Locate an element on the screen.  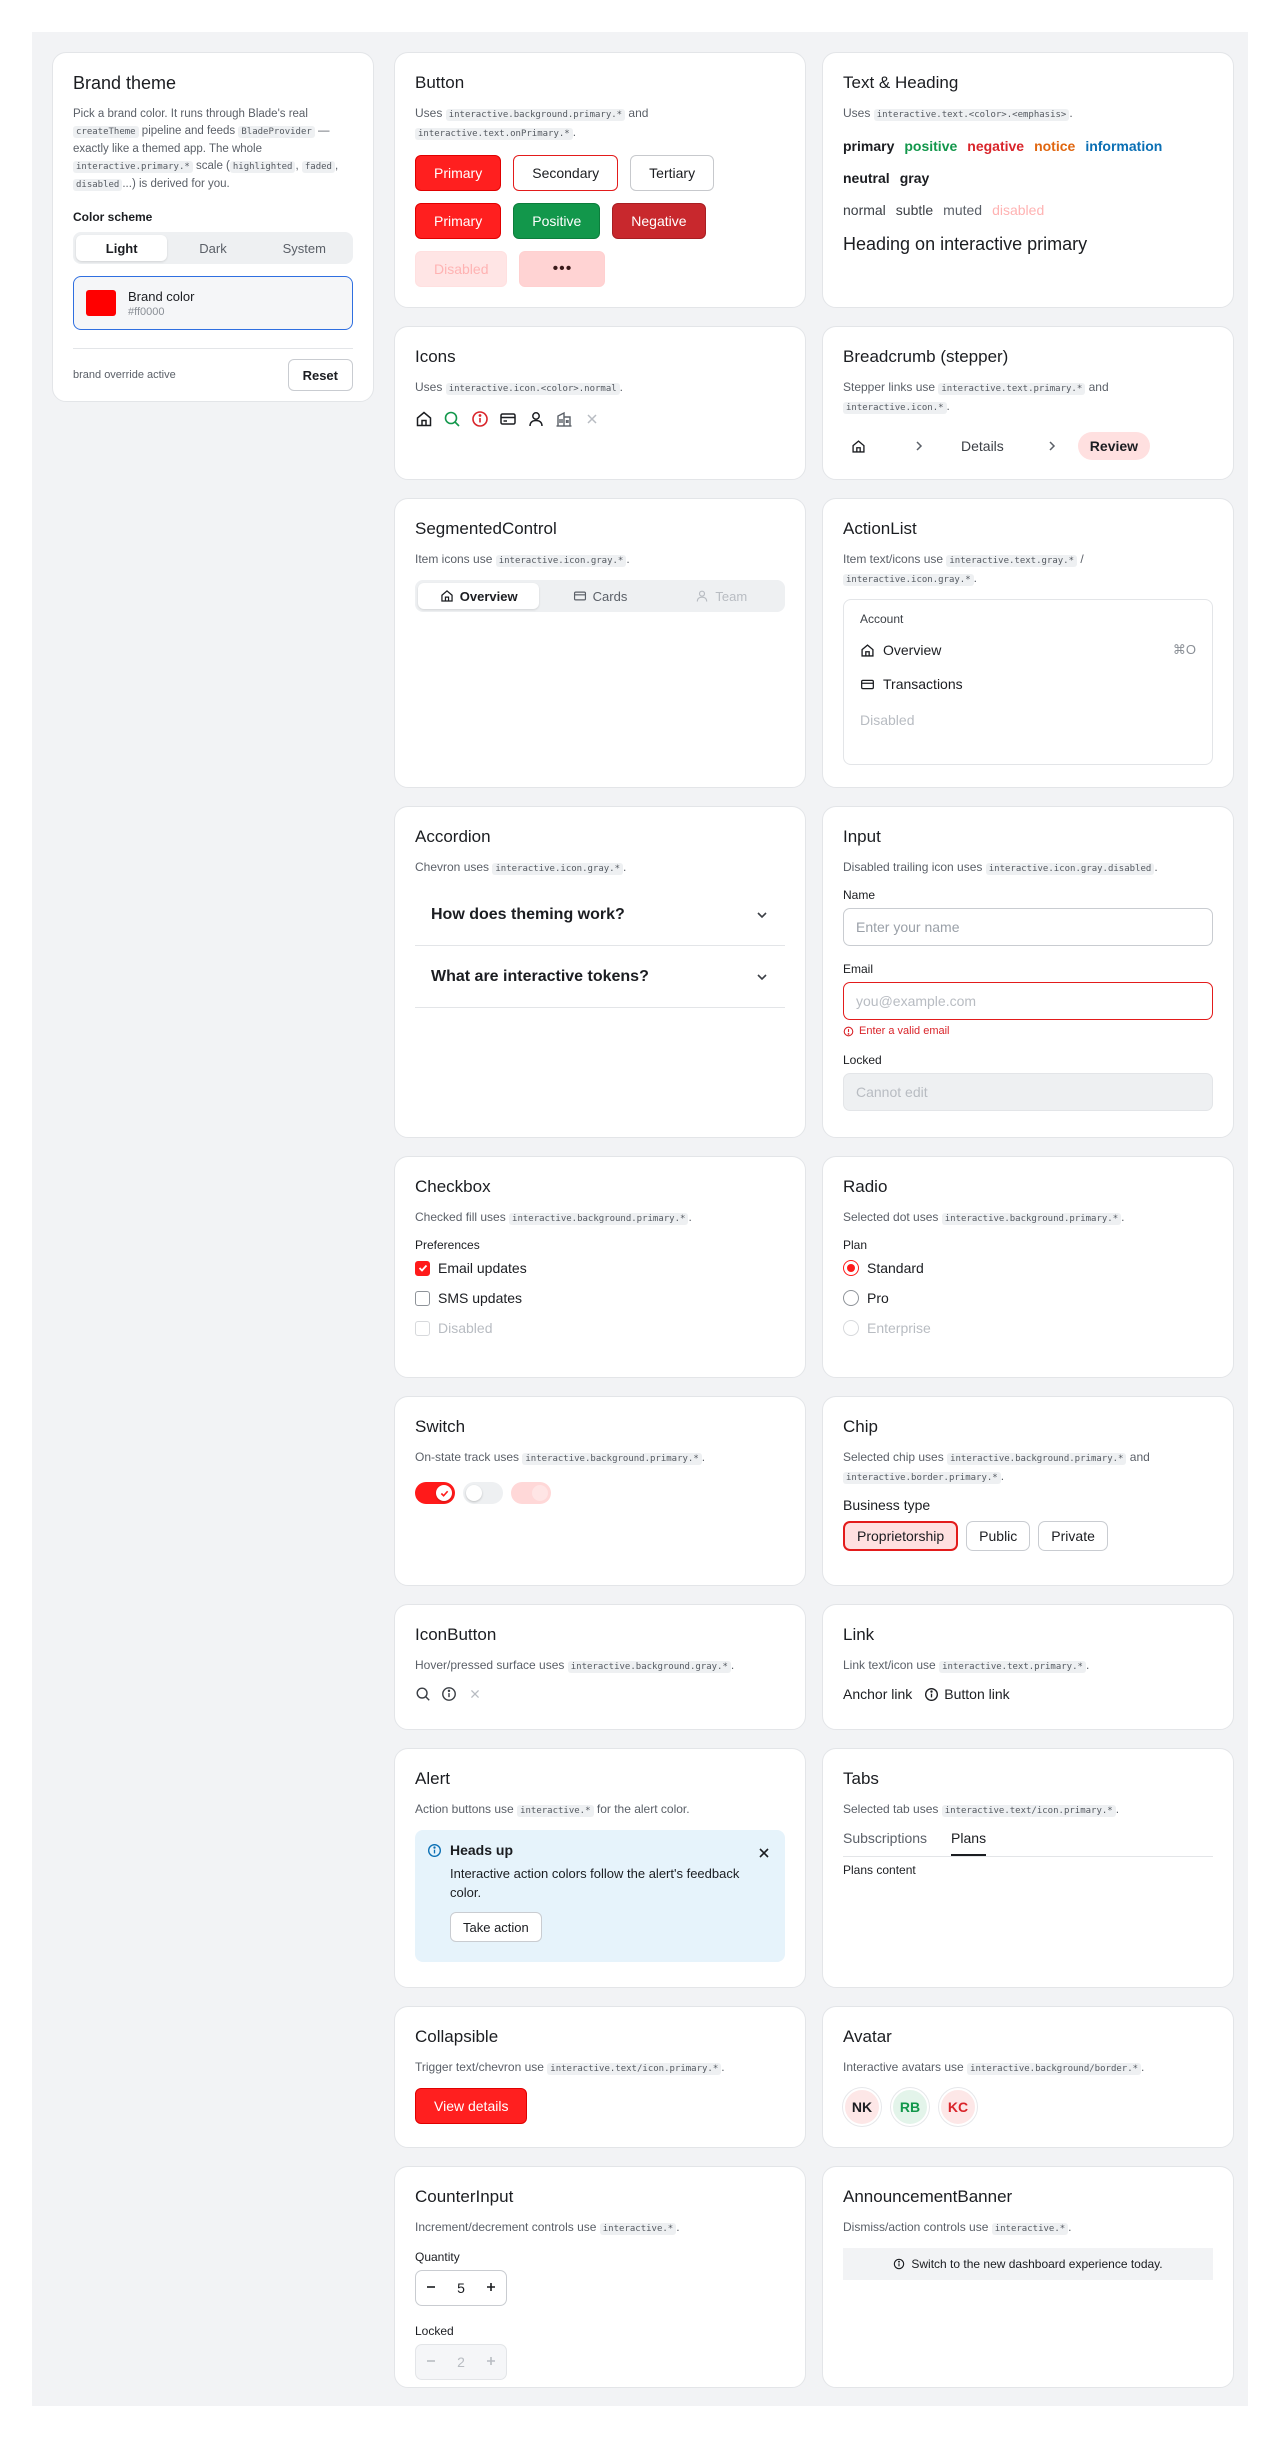
counter-title: CounterInput is located at coordinates (464, 2196).